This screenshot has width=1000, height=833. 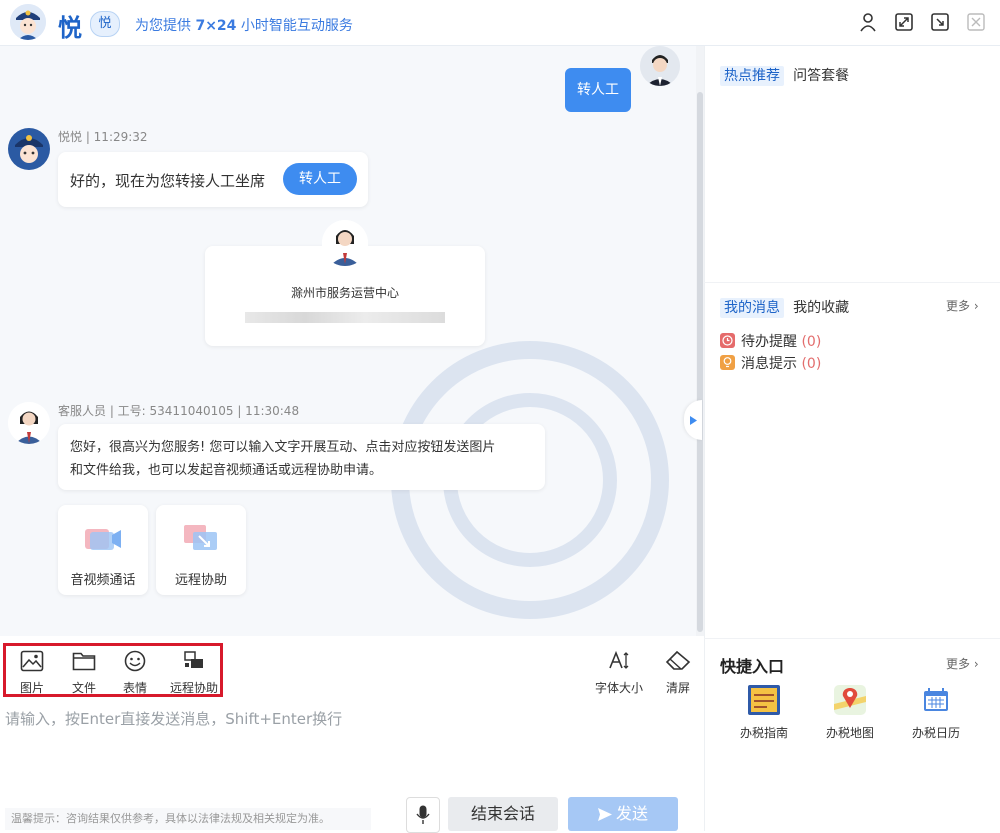 What do you see at coordinates (677, 688) in the screenshot?
I see `clear-label: 清屏` at bounding box center [677, 688].